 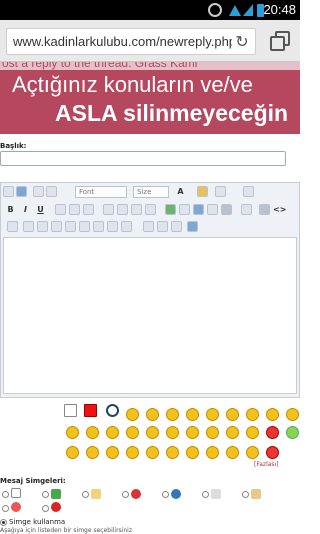 I want to click on italic-button: I, so click(x=25, y=209).